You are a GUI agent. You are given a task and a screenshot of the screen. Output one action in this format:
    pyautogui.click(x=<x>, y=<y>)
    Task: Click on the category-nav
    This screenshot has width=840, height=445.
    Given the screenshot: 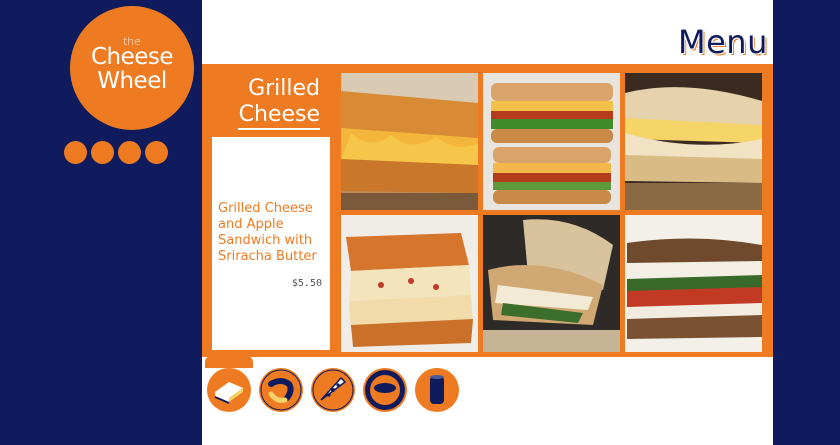 What is the action you would take?
    pyautogui.click(x=332, y=384)
    